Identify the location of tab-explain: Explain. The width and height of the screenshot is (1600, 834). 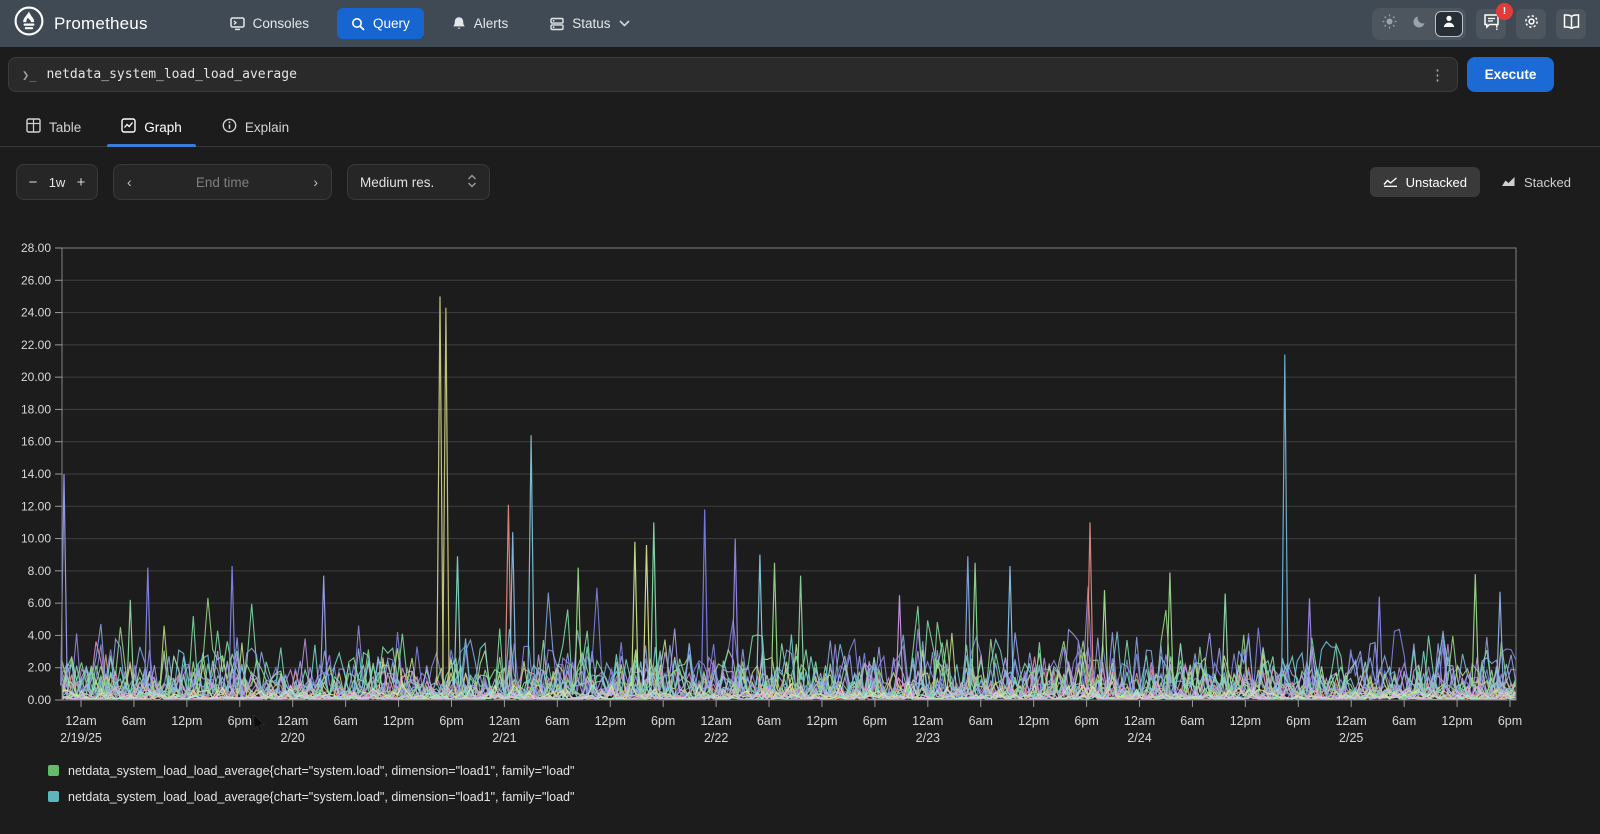
(255, 127).